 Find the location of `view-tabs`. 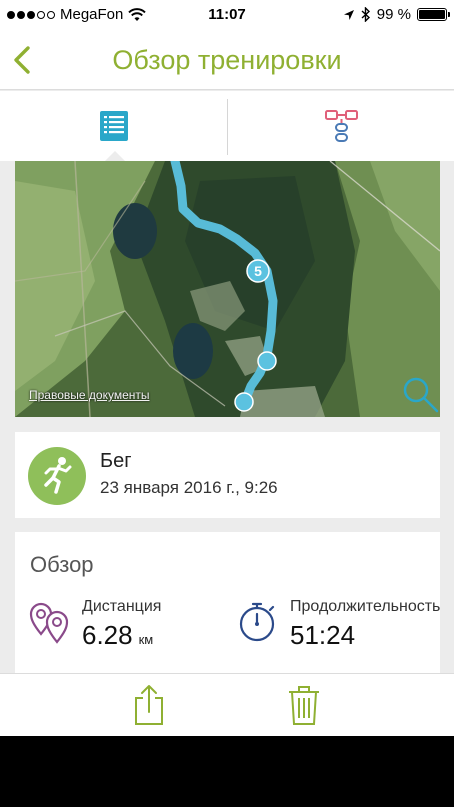

view-tabs is located at coordinates (227, 126).